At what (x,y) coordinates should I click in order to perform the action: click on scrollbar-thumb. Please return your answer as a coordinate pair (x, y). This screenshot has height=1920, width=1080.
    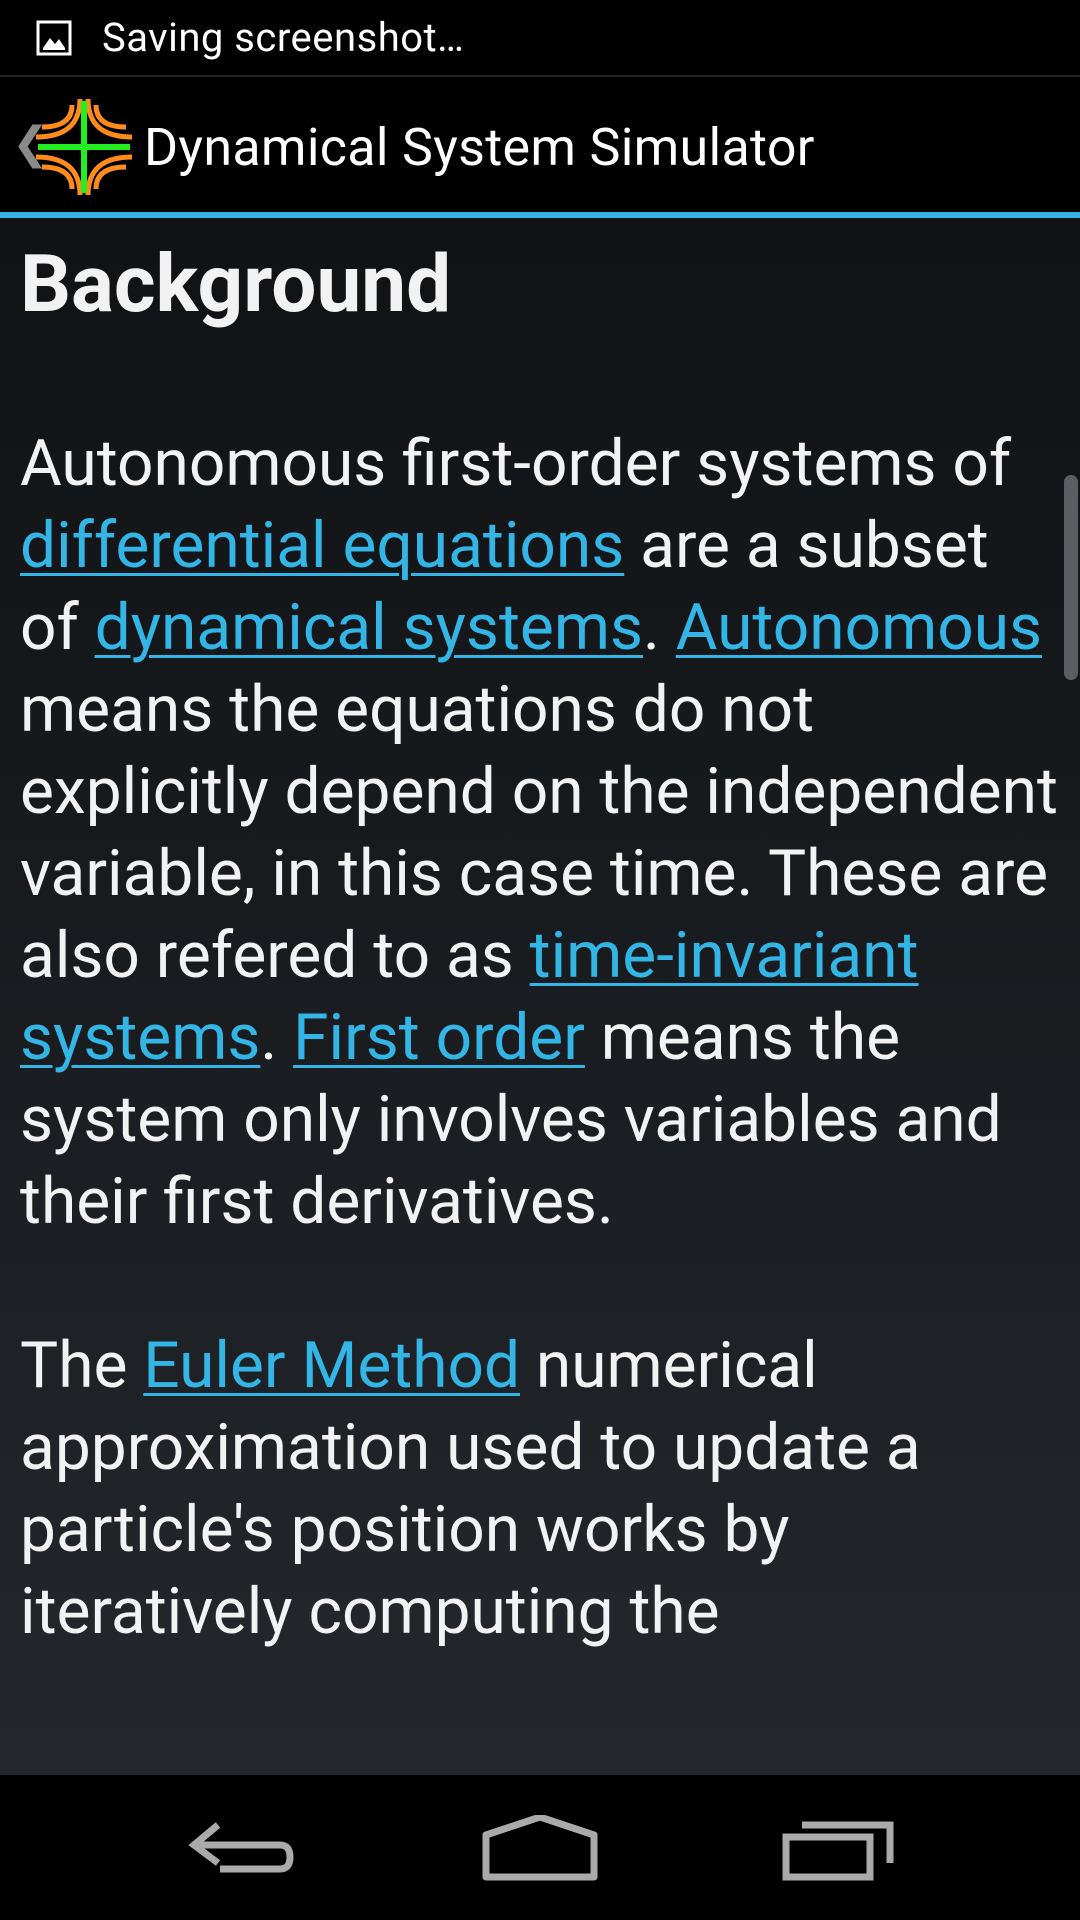
    Looking at the image, I should click on (1071, 577).